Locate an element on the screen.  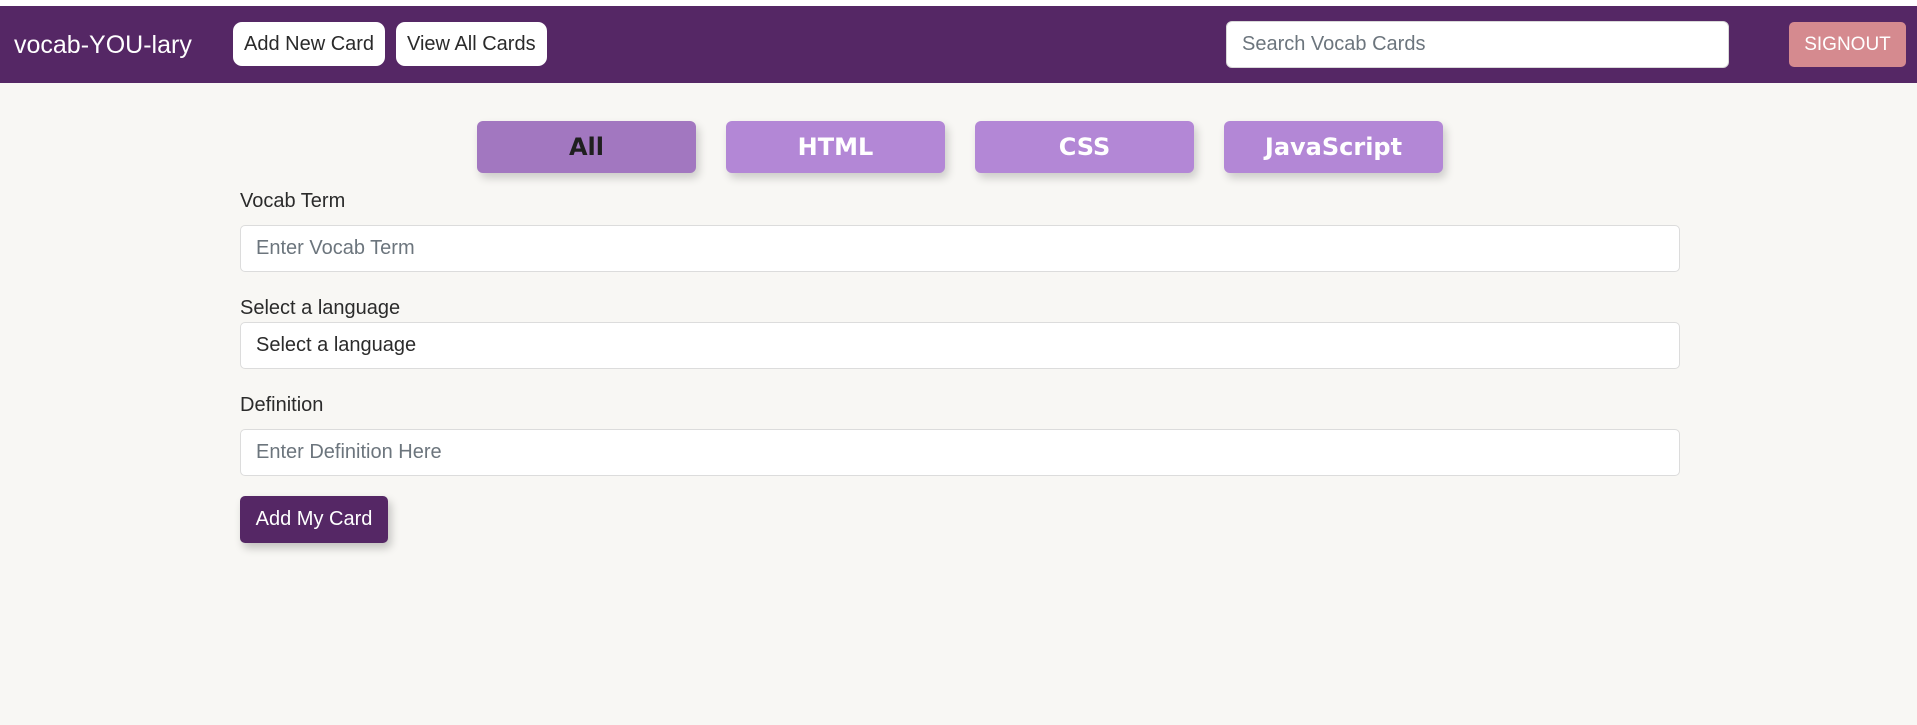
filter-javascript-button: JavaScript is located at coordinates (1333, 147).